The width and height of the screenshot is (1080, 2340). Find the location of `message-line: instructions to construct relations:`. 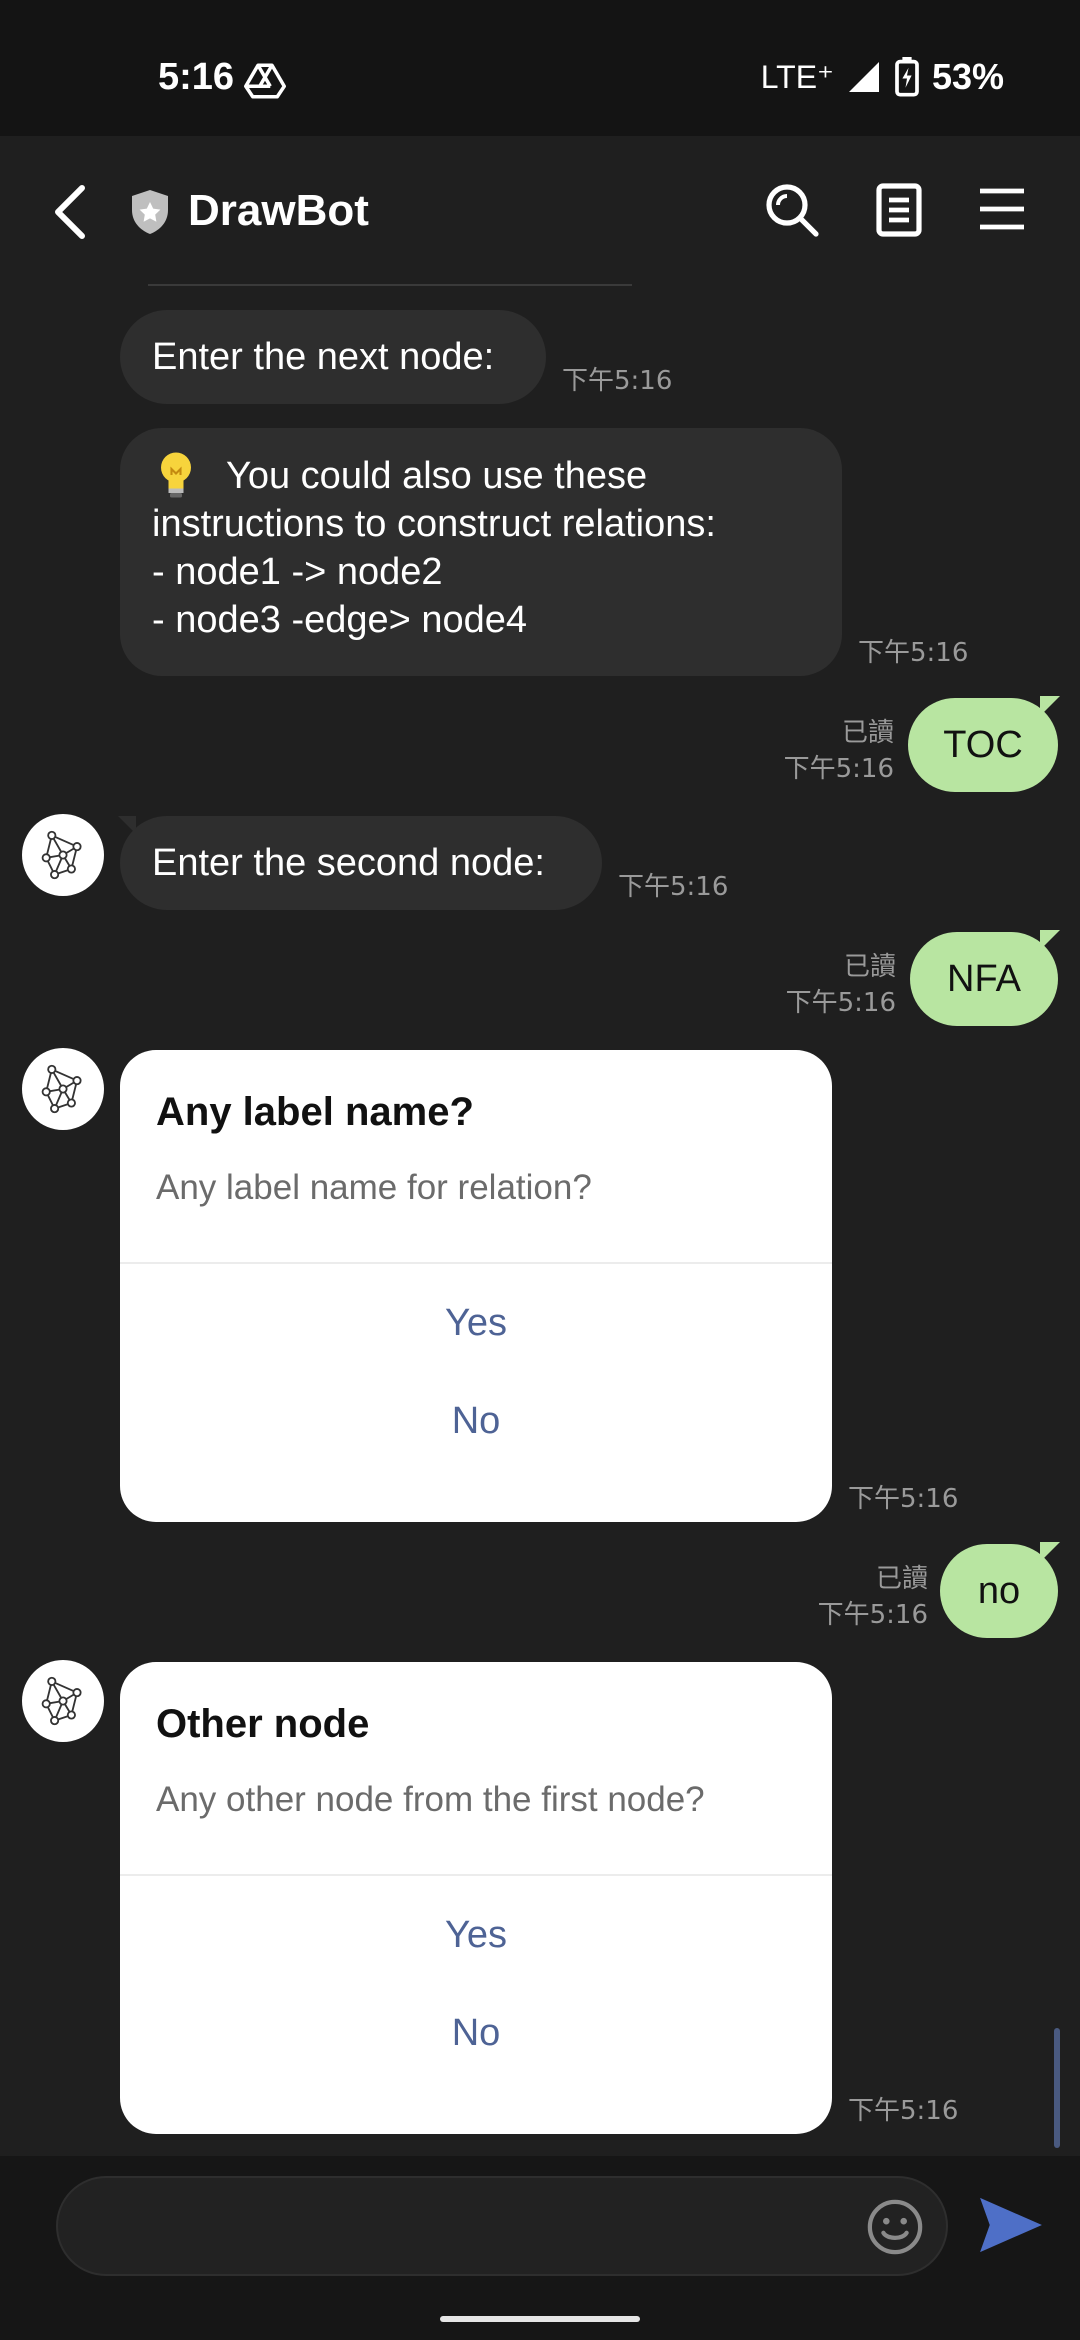

message-line: instructions to construct relations: is located at coordinates (434, 524).